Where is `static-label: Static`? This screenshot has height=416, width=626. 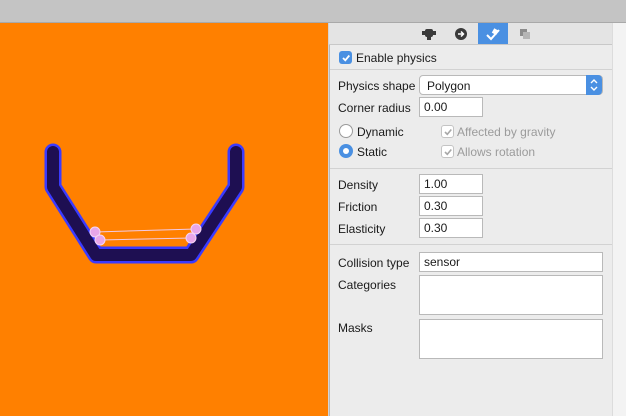
static-label: Static is located at coordinates (372, 152).